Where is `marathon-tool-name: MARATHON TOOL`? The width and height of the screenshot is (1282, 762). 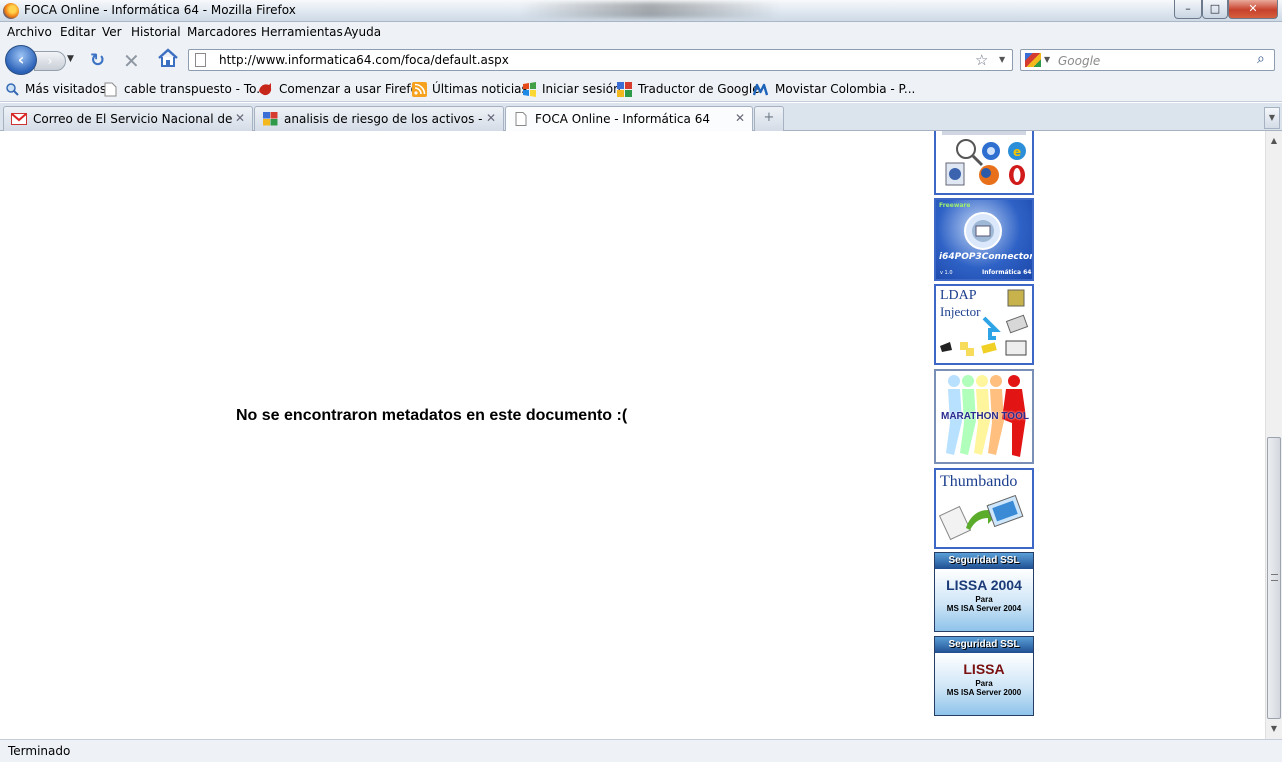 marathon-tool-name: MARATHON TOOL is located at coordinates (985, 416).